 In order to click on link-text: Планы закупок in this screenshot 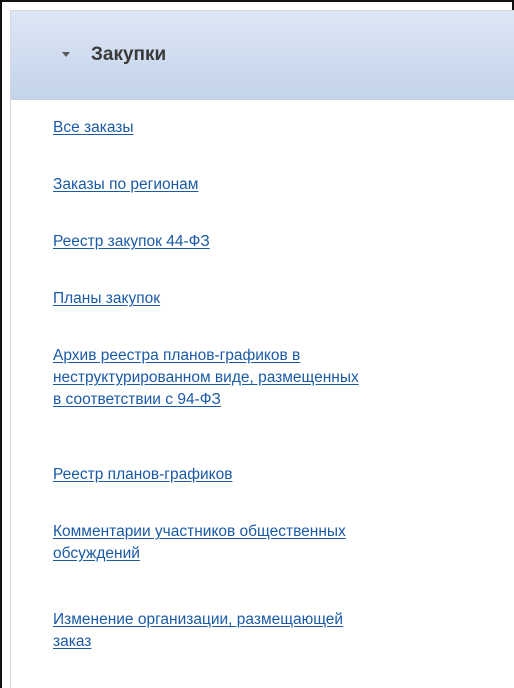, I will do `click(107, 298)`.